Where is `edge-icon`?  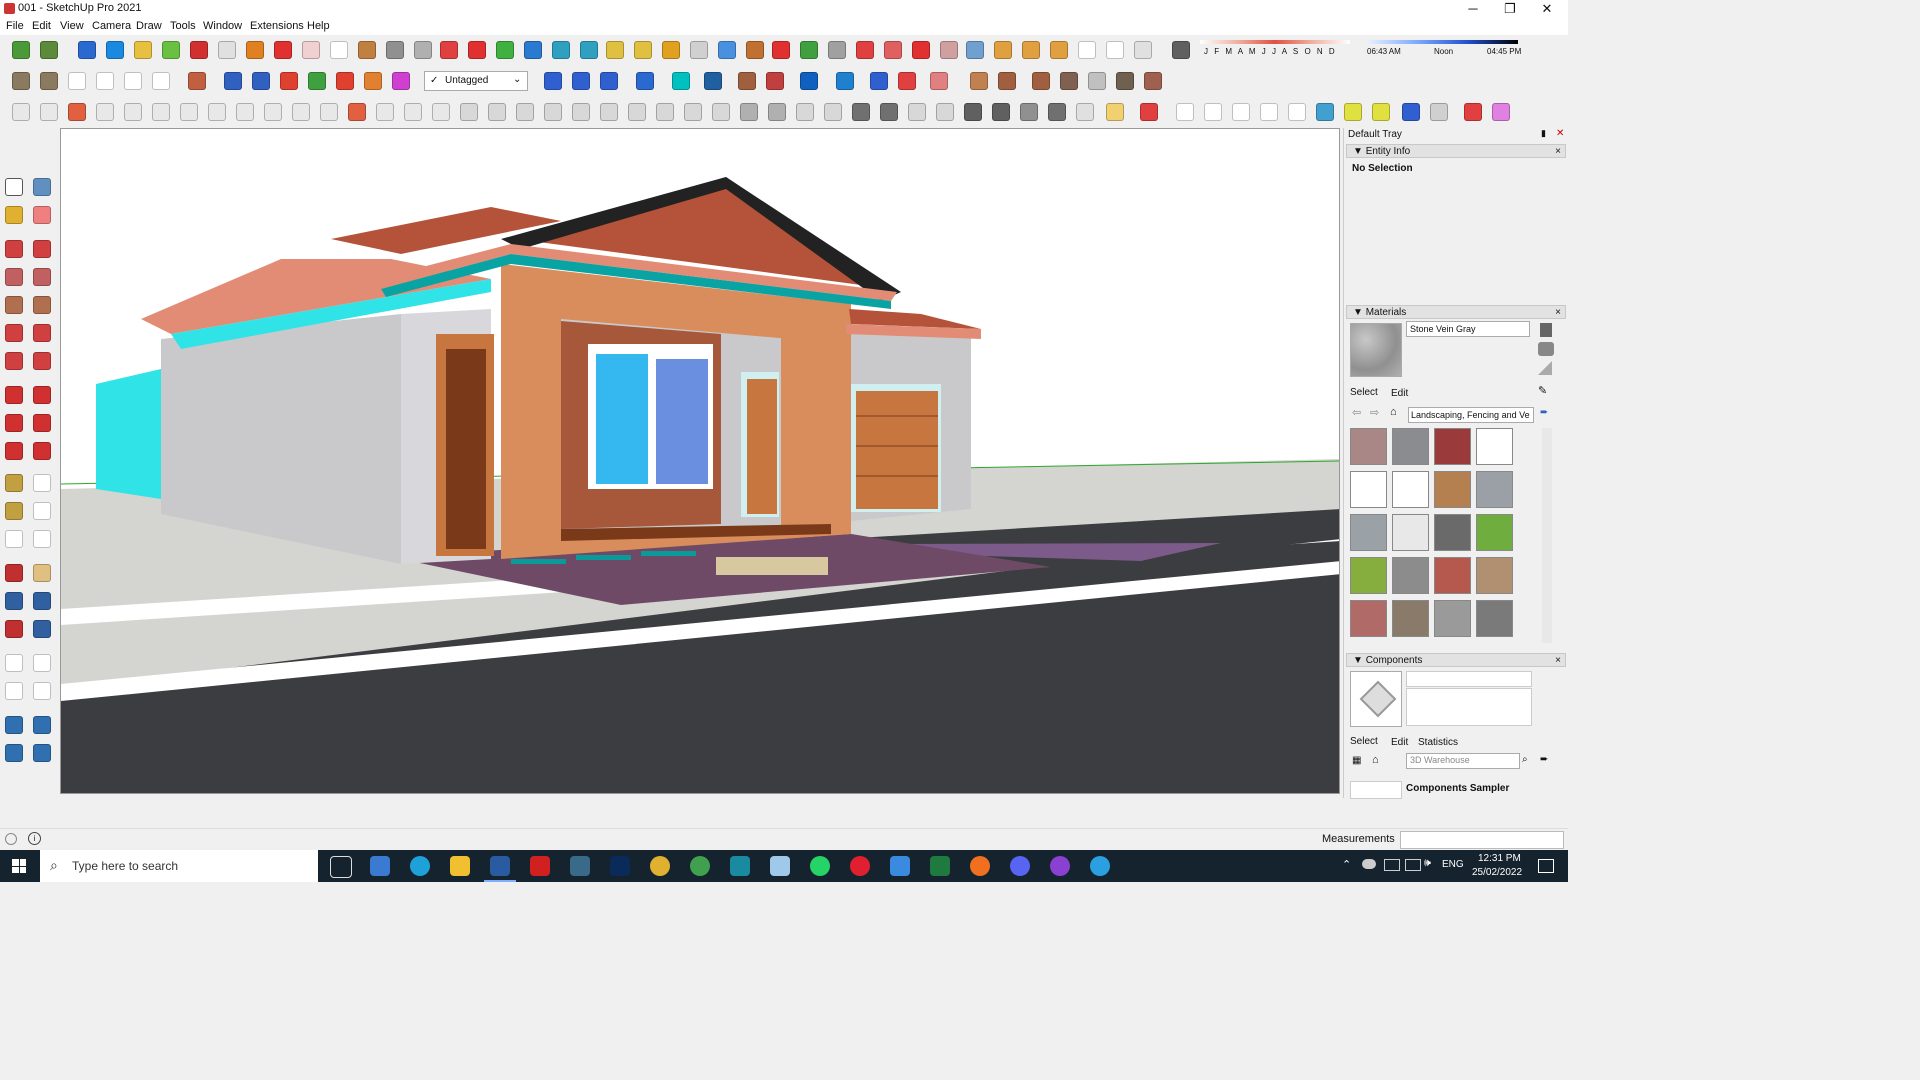 edge-icon is located at coordinates (420, 866).